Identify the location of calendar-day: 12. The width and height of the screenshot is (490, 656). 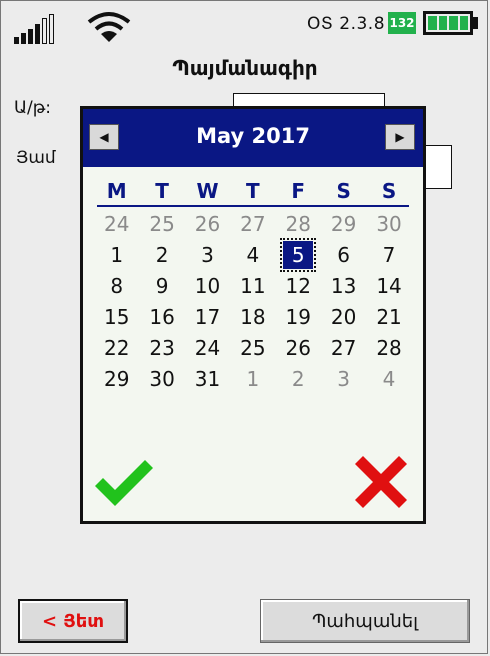
(298, 286).